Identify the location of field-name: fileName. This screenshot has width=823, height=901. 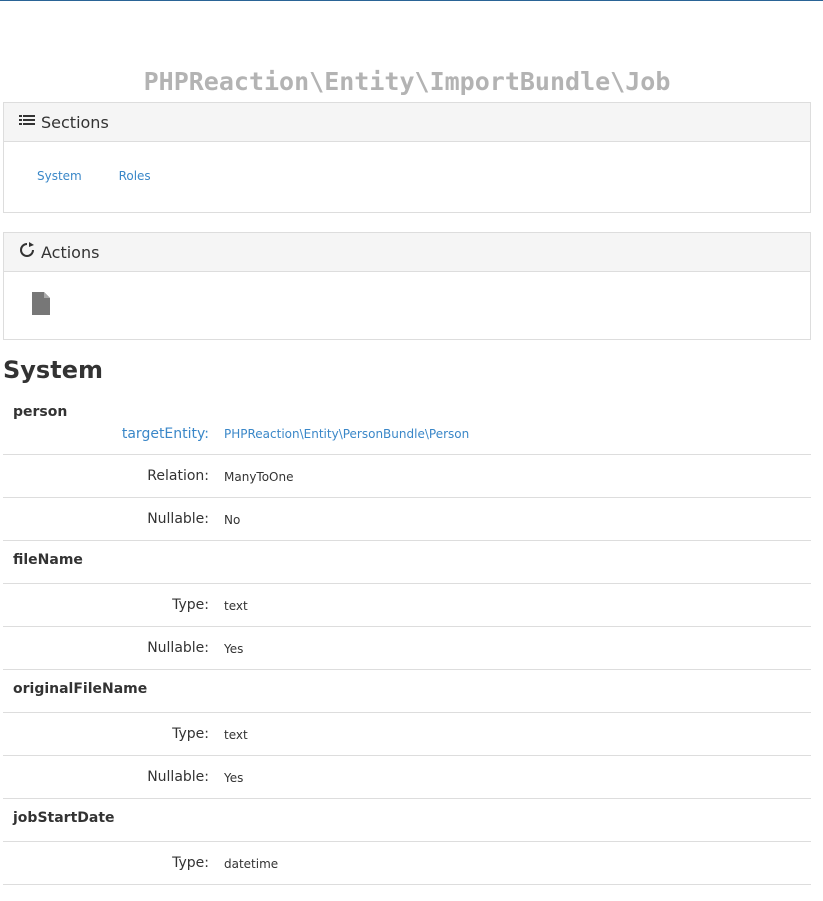
(48, 560).